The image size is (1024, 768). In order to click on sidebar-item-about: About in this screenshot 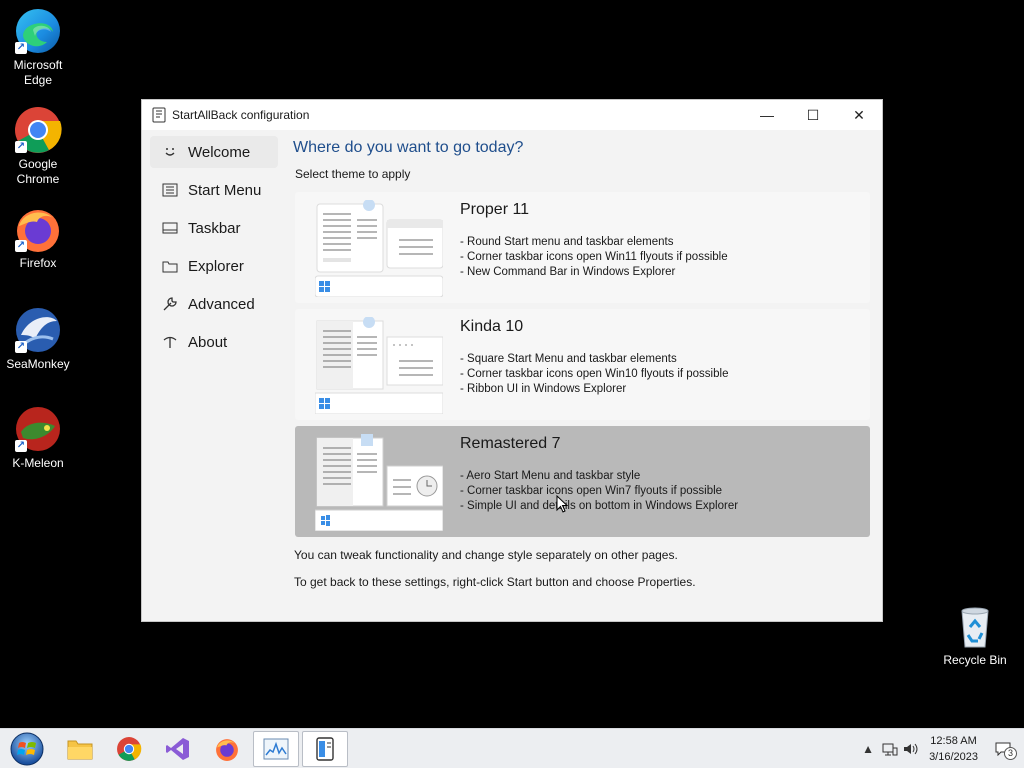, I will do `click(214, 342)`.